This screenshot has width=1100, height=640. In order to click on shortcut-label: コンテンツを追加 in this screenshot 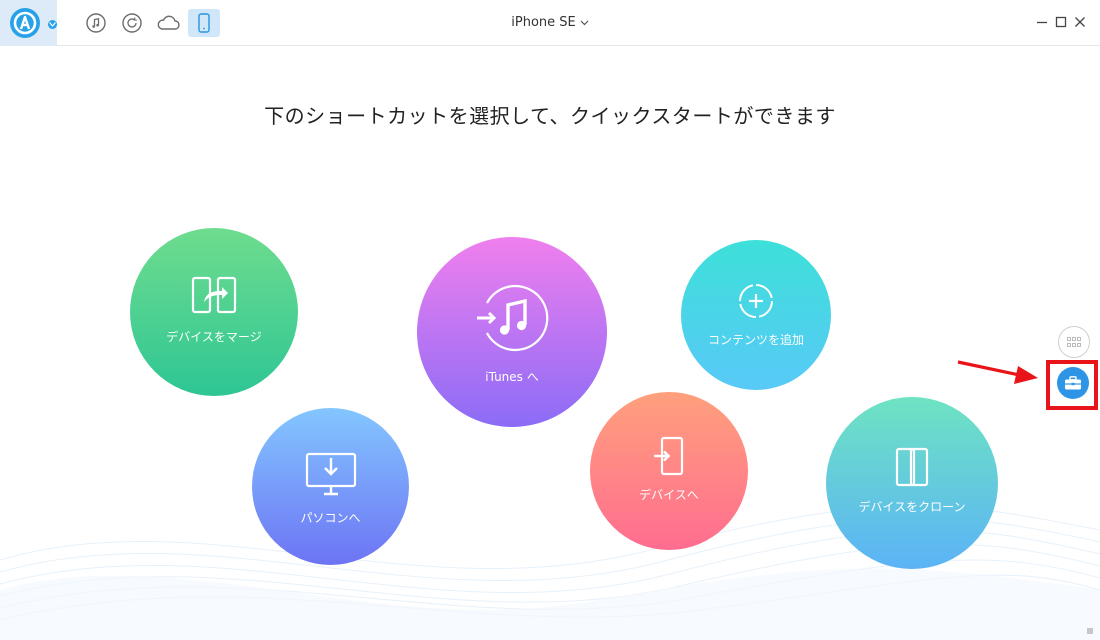, I will do `click(755, 340)`.